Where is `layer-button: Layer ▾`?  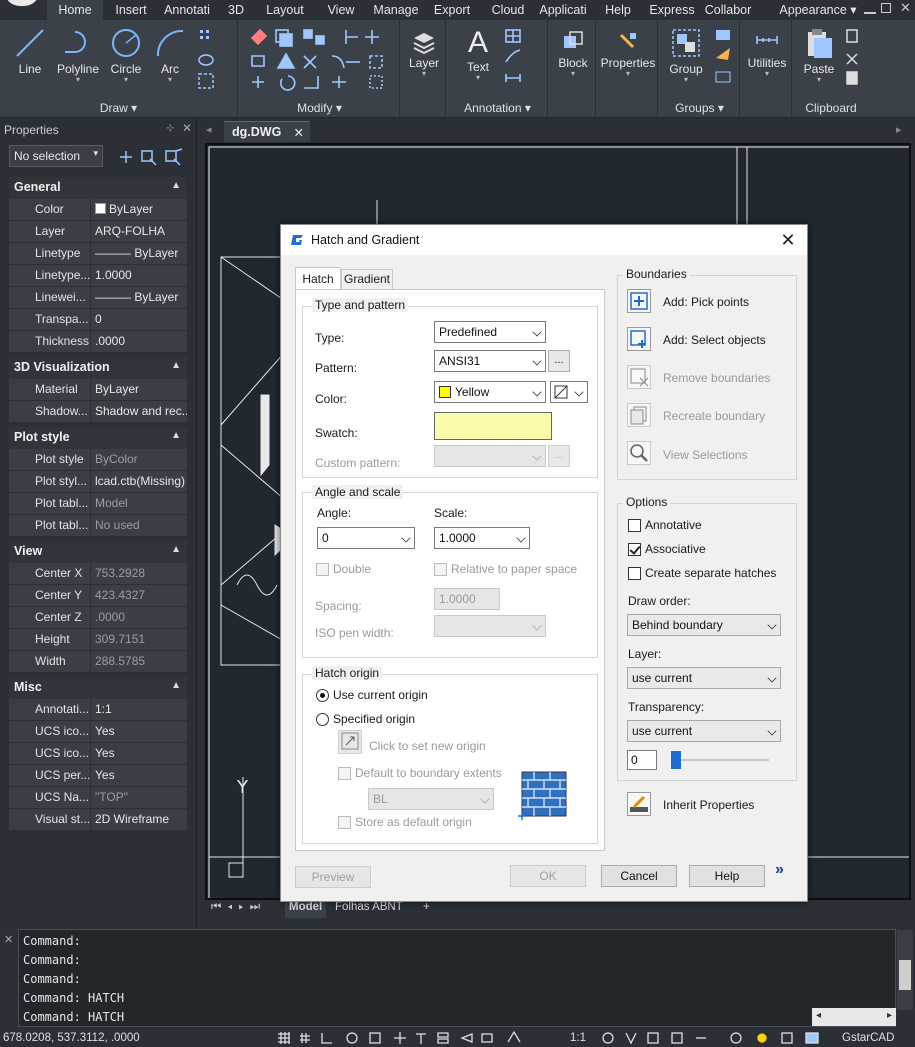
layer-button: Layer ▾ is located at coordinates (424, 54).